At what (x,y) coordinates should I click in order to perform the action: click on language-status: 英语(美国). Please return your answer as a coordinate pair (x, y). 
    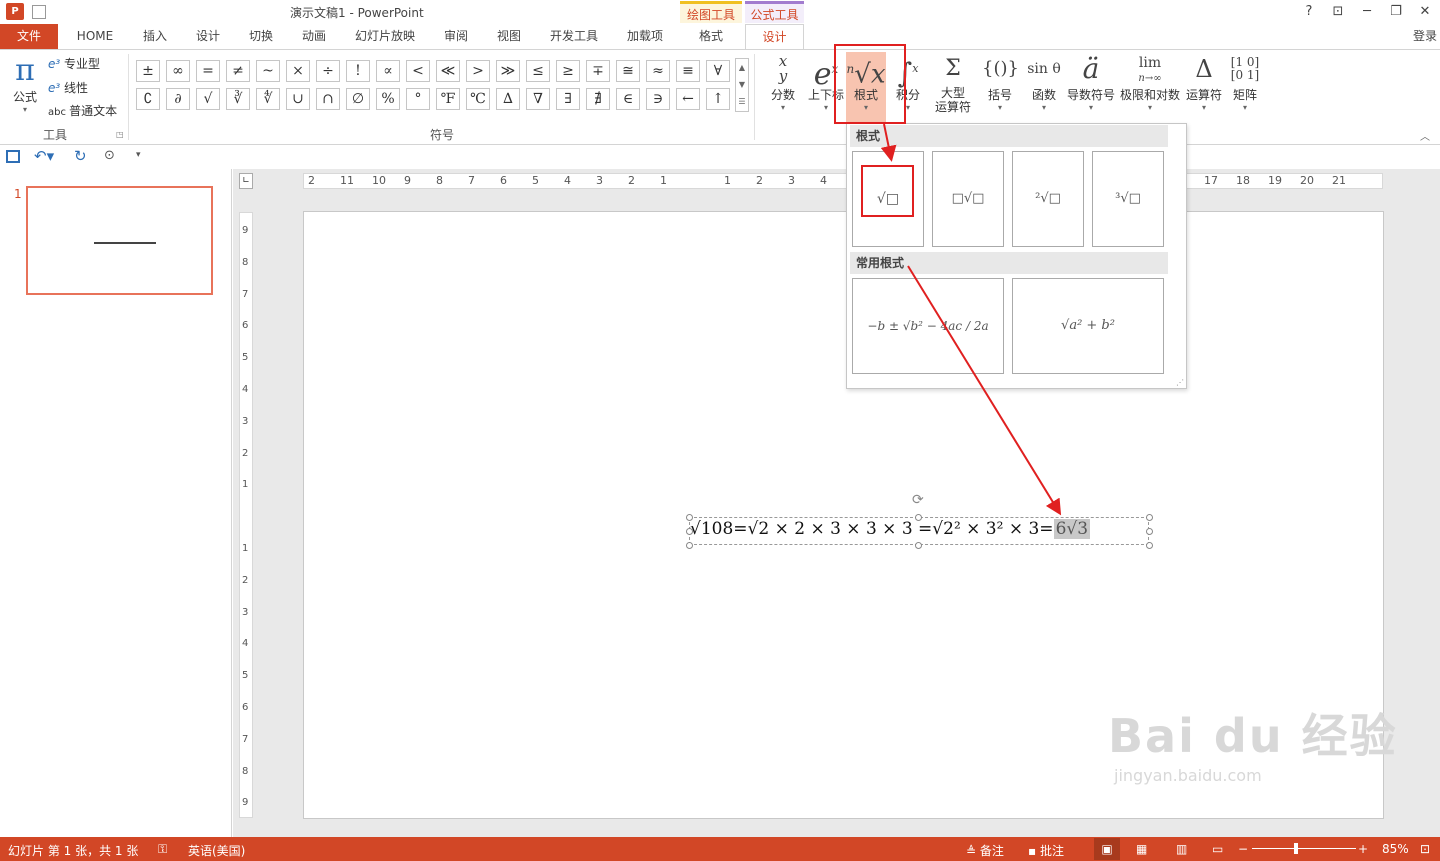
    Looking at the image, I should click on (216, 850).